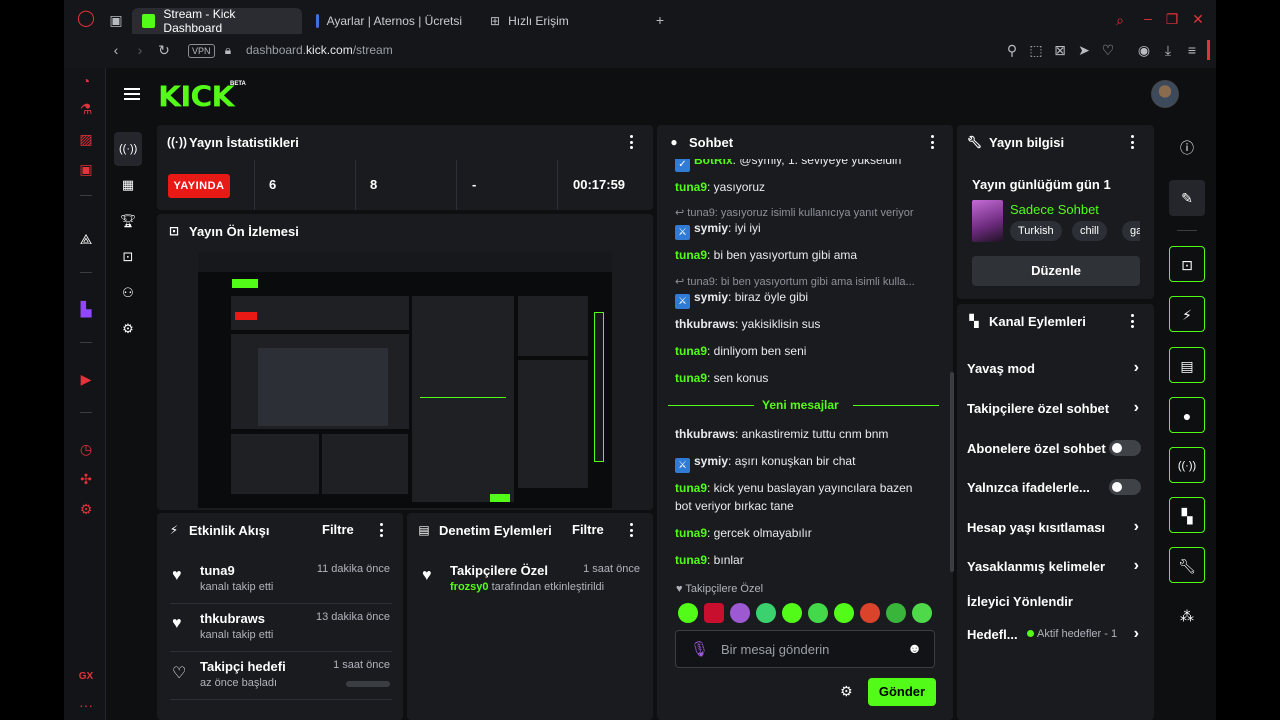  What do you see at coordinates (987, 221) in the screenshot?
I see `category-thumbnail` at bounding box center [987, 221].